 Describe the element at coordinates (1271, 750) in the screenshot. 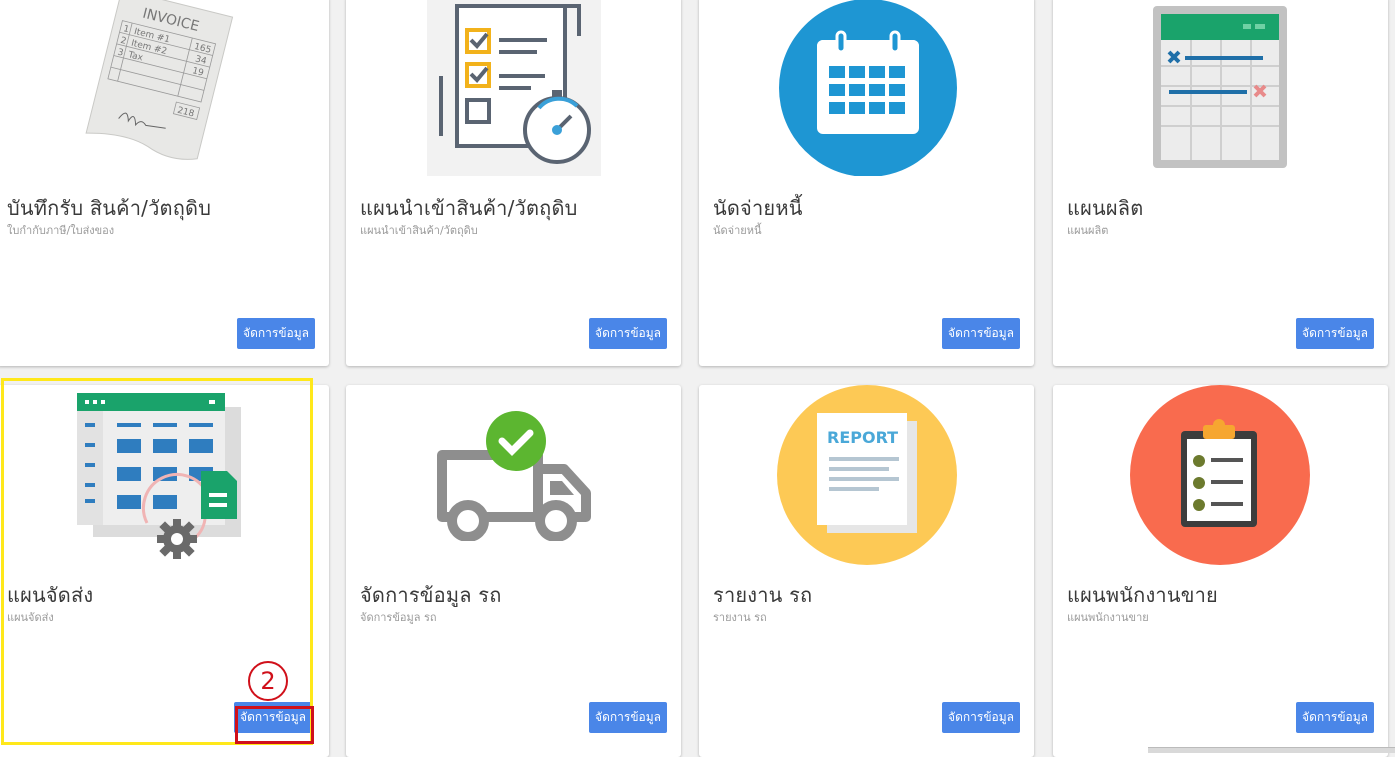

I see `horizontal-scrollbar` at that location.